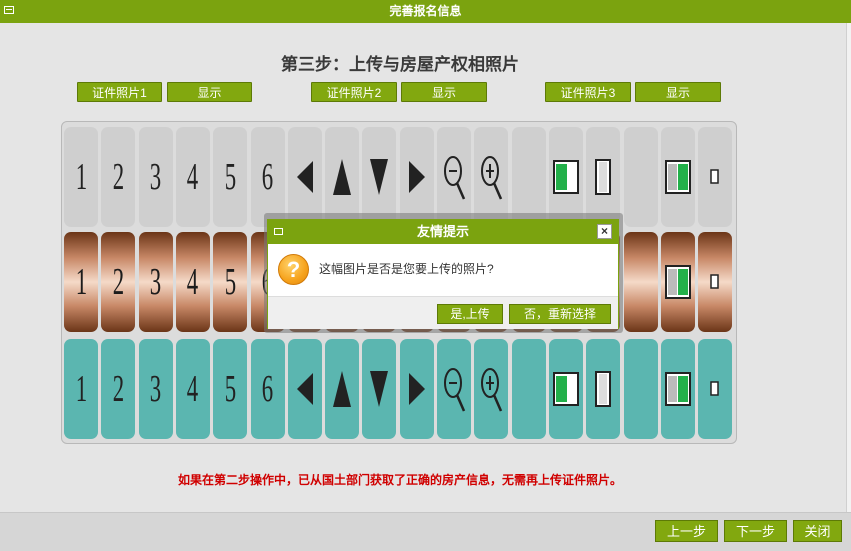 The height and width of the screenshot is (551, 851). What do you see at coordinates (209, 92) in the screenshot?
I see `show-photo-1-button: 显示` at bounding box center [209, 92].